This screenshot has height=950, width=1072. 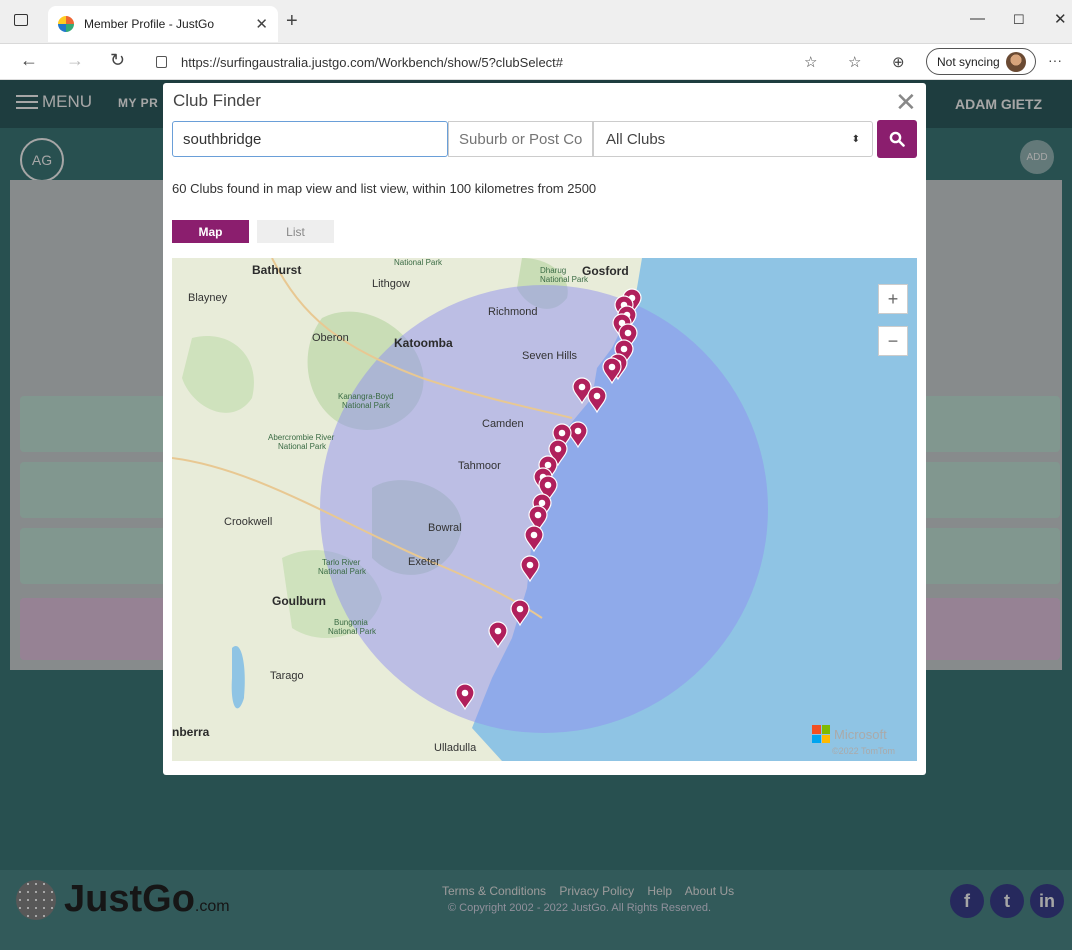 I want to click on profile-avatar, so click(x=1015, y=61).